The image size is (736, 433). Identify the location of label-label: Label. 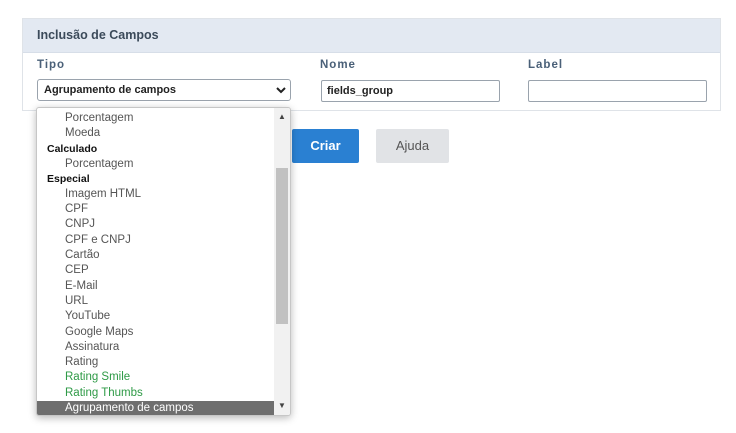
(546, 65).